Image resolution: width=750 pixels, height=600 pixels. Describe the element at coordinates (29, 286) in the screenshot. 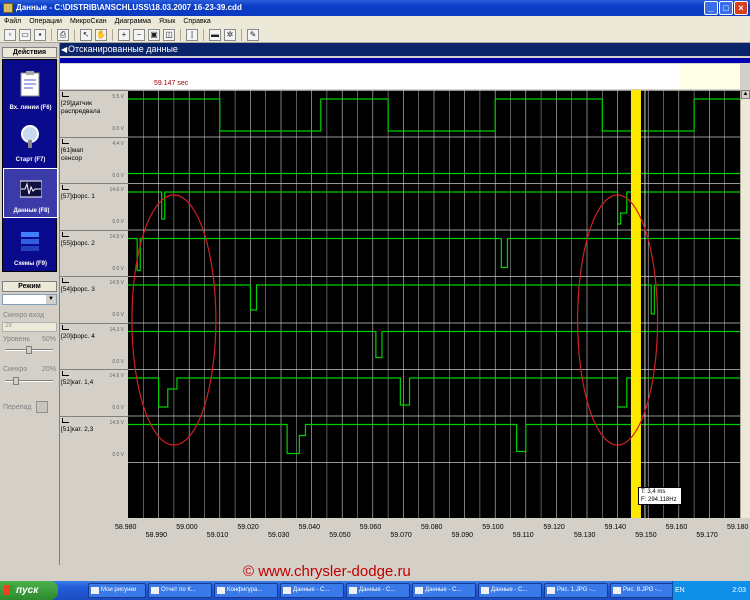

I see `mode-title: Режим` at that location.